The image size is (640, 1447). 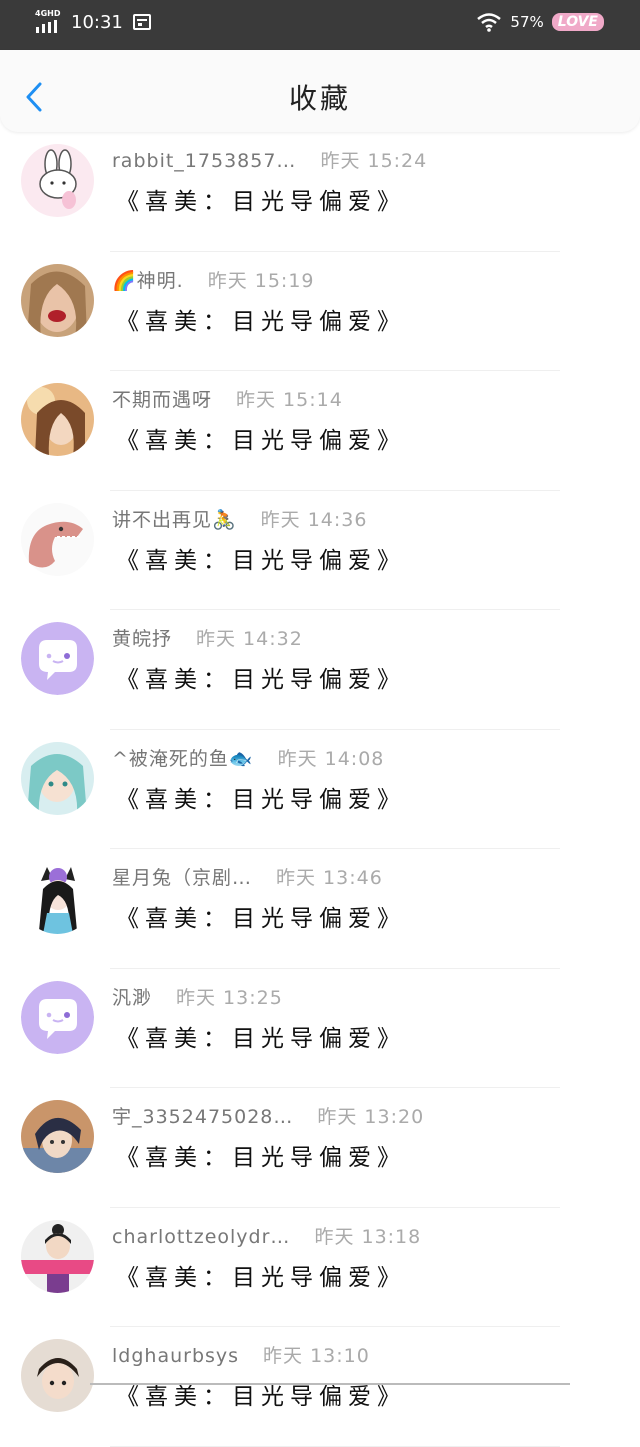 I want to click on list-item: 讲不出再见🚴 昨天 14:36 《喜美：目光导偏爱》, so click(x=320, y=551).